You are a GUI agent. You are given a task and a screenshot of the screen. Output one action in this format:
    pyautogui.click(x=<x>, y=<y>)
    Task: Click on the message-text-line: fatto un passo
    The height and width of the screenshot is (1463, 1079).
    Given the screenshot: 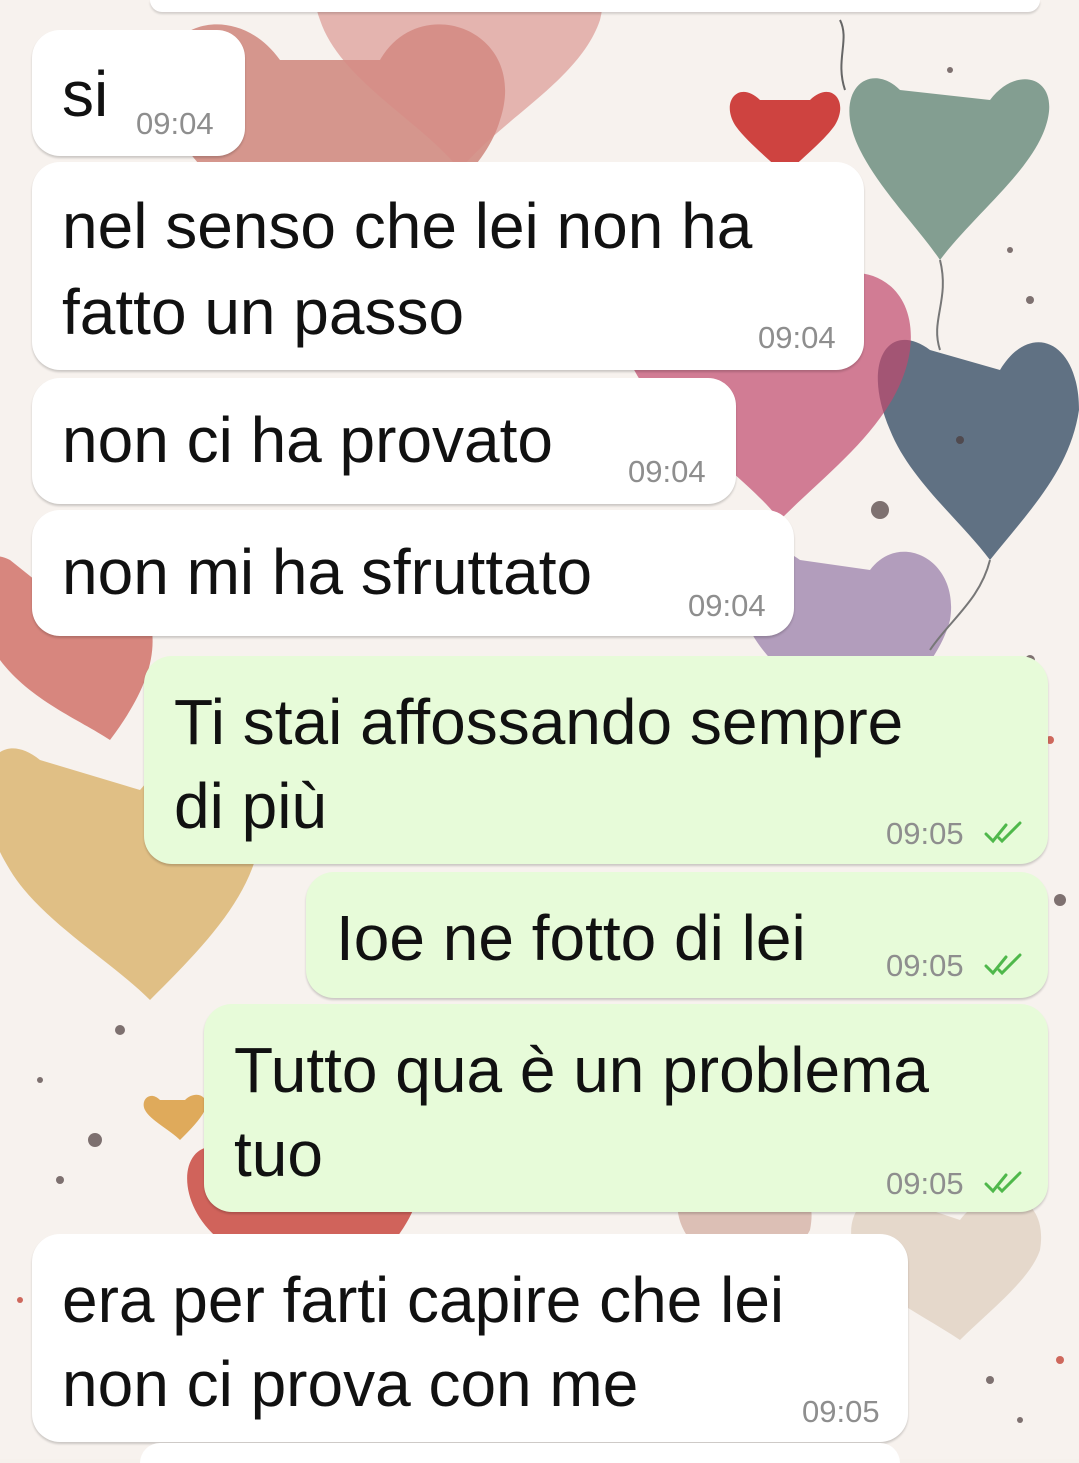 What is the action you would take?
    pyautogui.click(x=263, y=312)
    